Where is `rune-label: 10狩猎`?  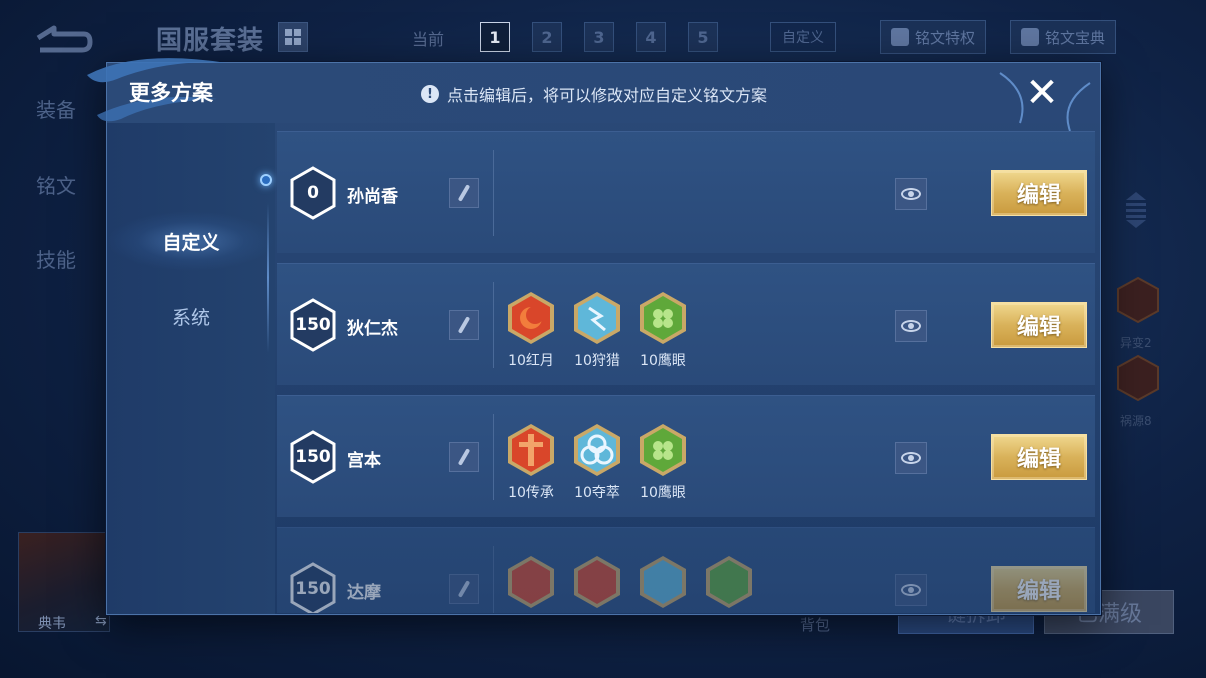
rune-label: 10狩猎 is located at coordinates (597, 361).